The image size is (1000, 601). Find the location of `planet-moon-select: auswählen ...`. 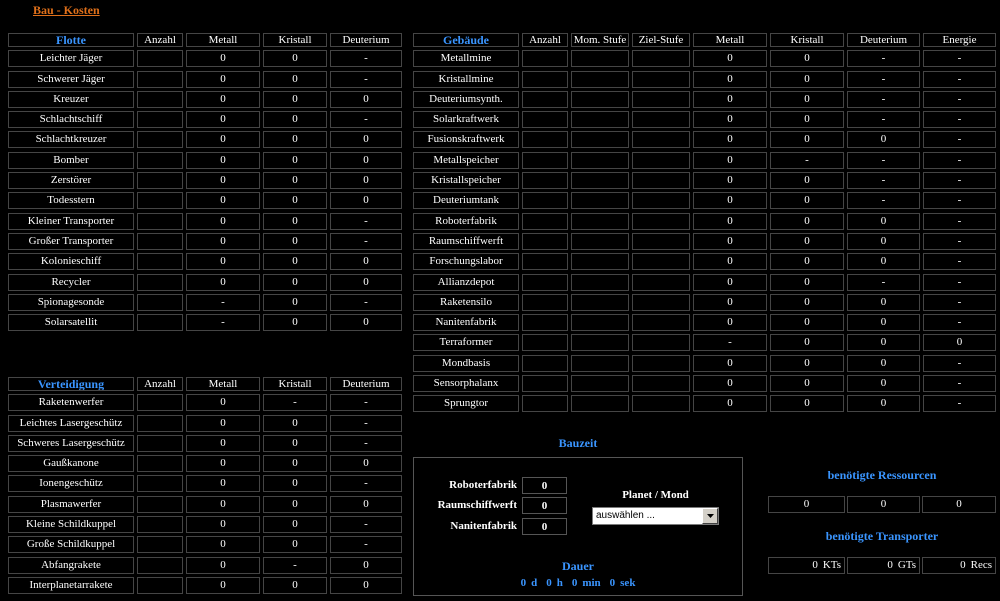

planet-moon-select: auswählen ... is located at coordinates (655, 516).